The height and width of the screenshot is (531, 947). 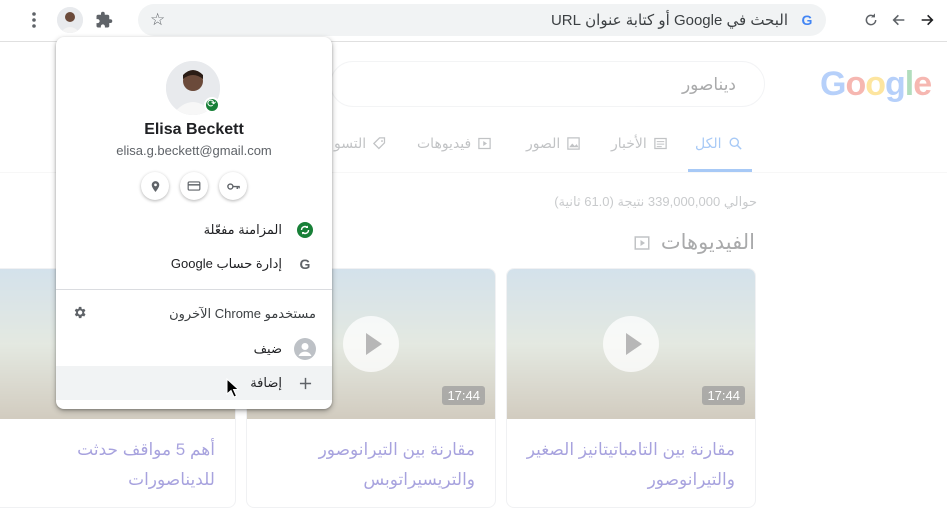 What do you see at coordinates (899, 20) in the screenshot?
I see `back-arrow-icon` at bounding box center [899, 20].